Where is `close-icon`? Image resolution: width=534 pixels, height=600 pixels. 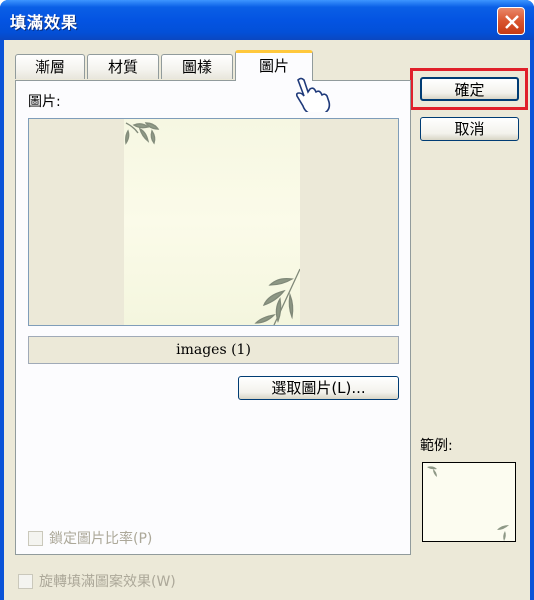 close-icon is located at coordinates (512, 22).